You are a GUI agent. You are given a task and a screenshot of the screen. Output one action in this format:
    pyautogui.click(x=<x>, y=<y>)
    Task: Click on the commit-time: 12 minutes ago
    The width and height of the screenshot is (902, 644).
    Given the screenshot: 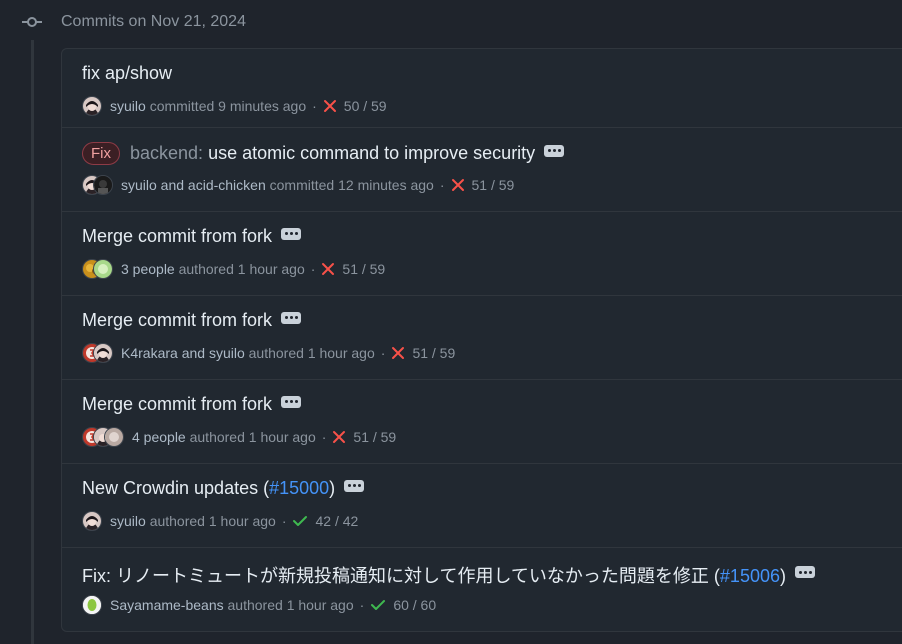 What is the action you would take?
    pyautogui.click(x=386, y=185)
    